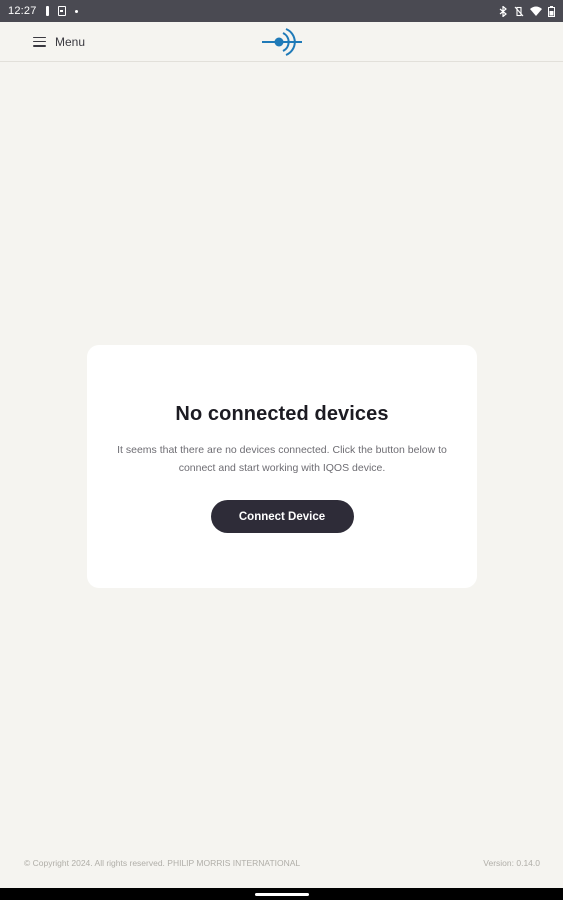 This screenshot has width=563, height=900. Describe the element at coordinates (39, 41) in the screenshot. I see `hamburger-icon` at that location.